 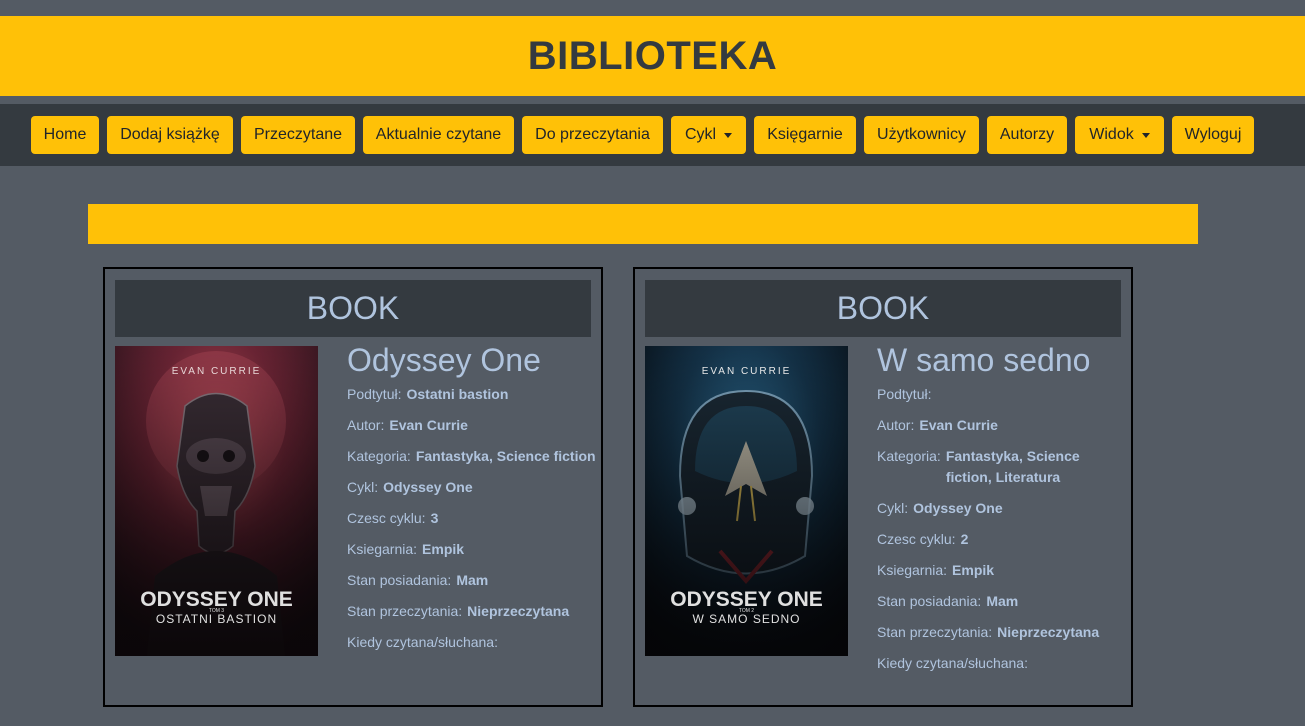 I want to click on nav-authors-label: Autorzy, so click(x=1027, y=134).